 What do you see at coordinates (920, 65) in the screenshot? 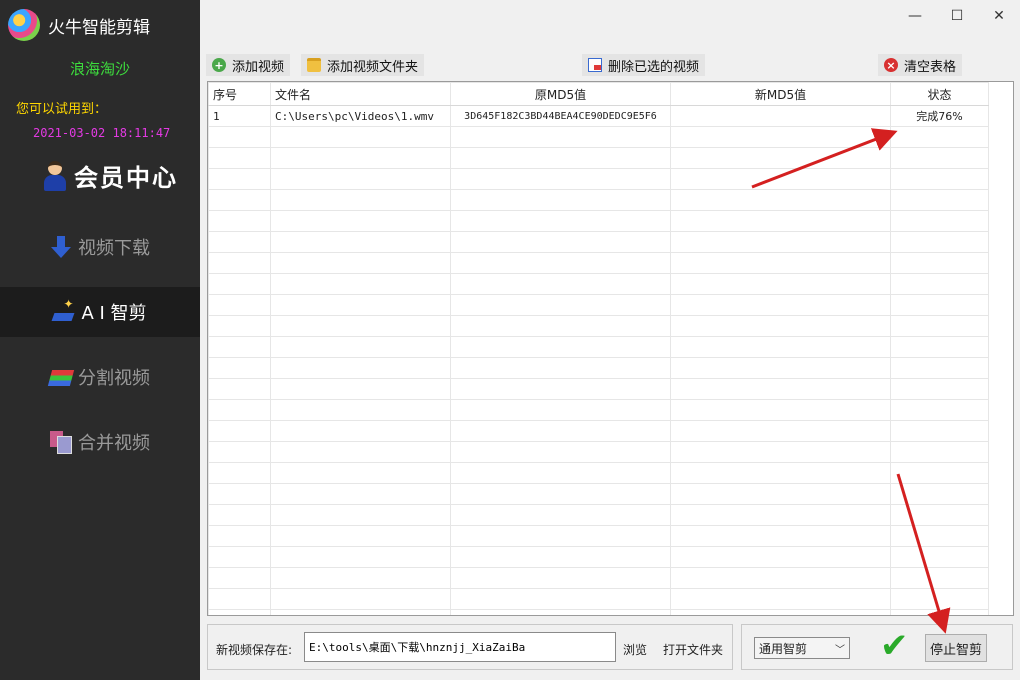
I see `clear-table-button: × 清空表格` at bounding box center [920, 65].